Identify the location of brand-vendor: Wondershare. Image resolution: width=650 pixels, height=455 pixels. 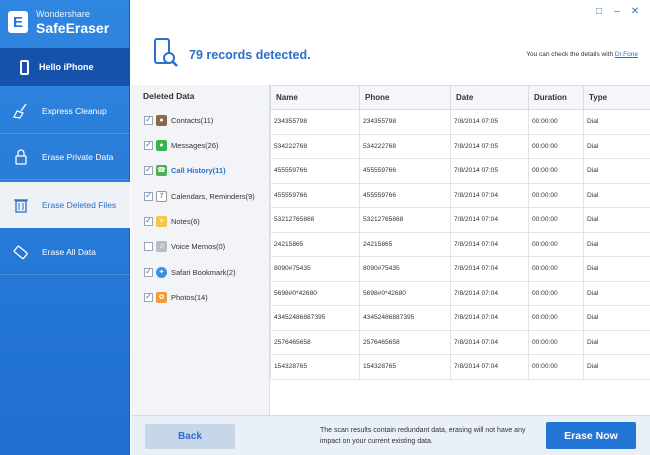
(63, 13).